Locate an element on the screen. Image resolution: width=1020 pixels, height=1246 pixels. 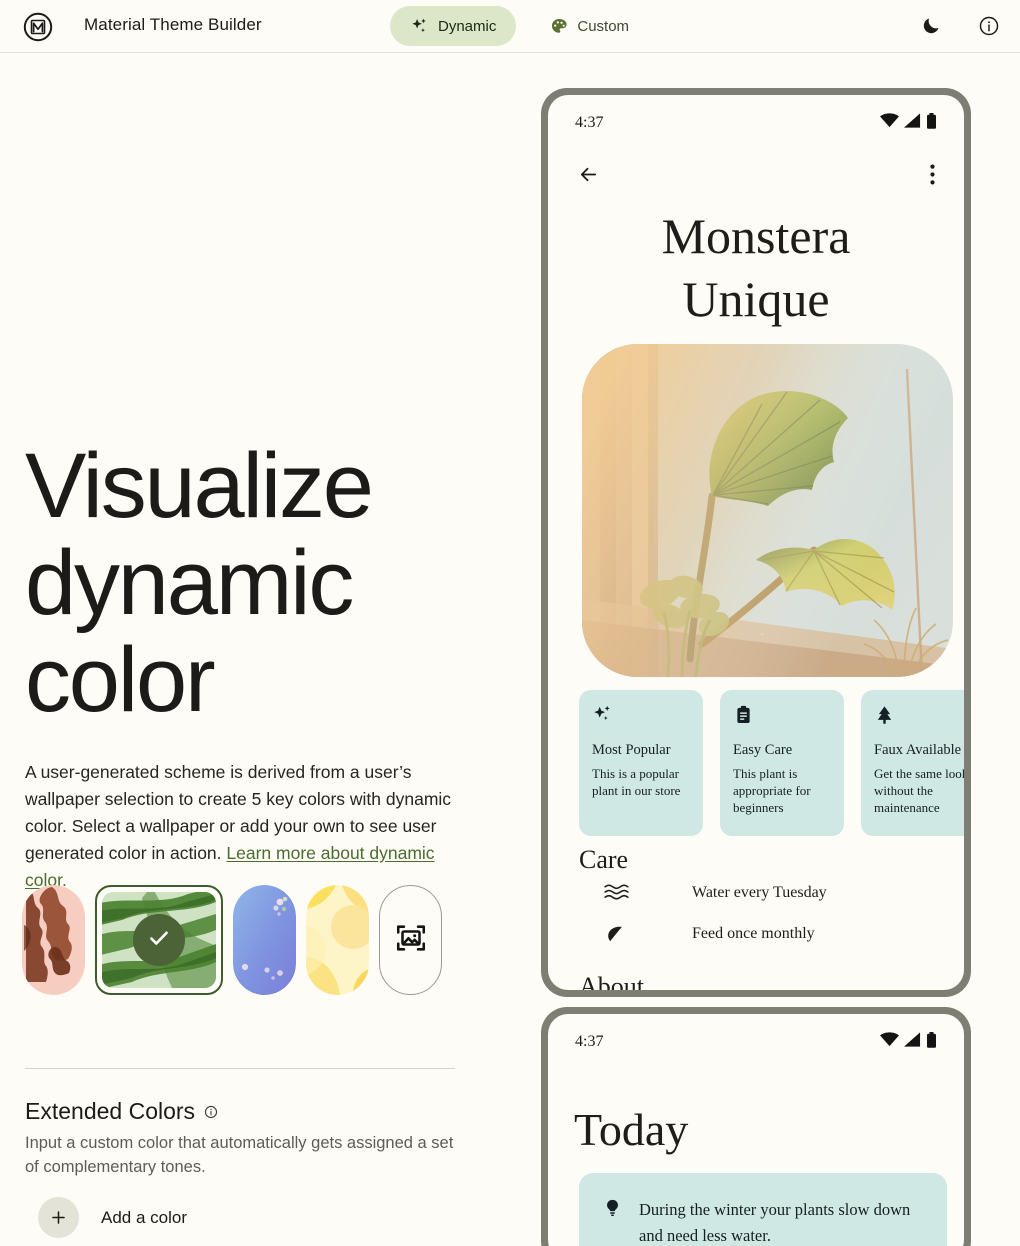
care-list-item: Feed once monthly is located at coordinates (709, 934).